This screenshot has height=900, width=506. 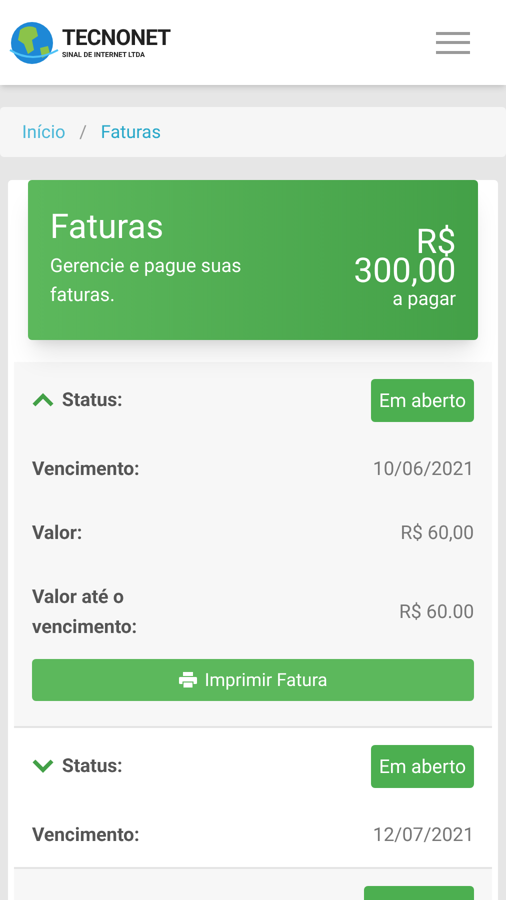 I want to click on brand-name: TECNONET, so click(x=116, y=38).